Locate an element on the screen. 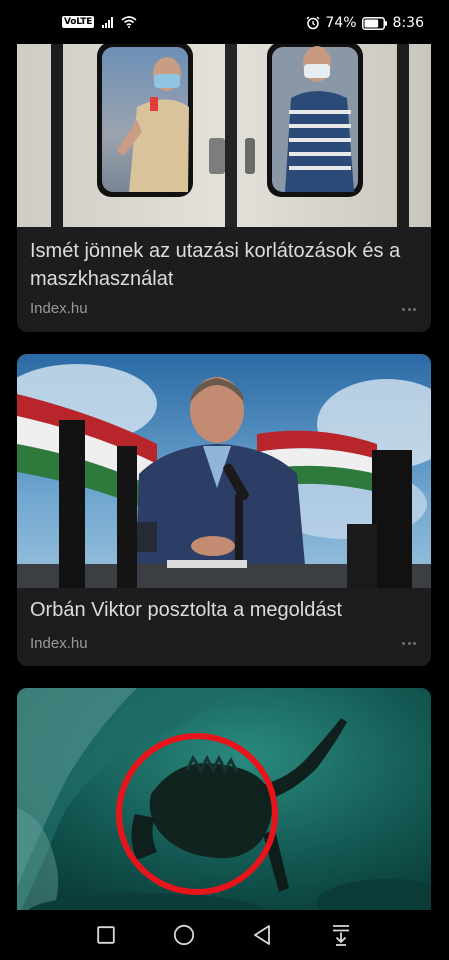  navigation-bar is located at coordinates (224, 935).